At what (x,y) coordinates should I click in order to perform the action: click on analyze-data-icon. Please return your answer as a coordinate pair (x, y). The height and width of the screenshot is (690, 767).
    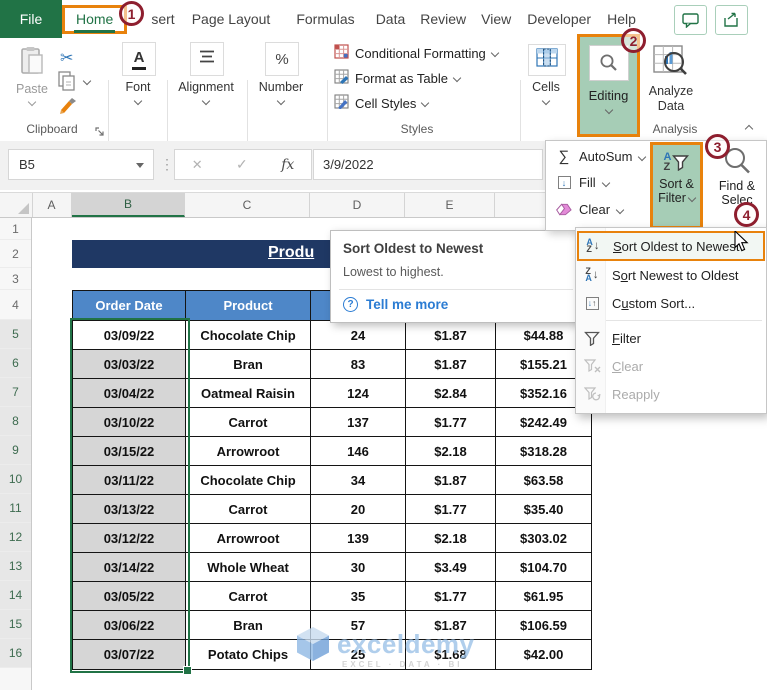
    Looking at the image, I should click on (670, 63).